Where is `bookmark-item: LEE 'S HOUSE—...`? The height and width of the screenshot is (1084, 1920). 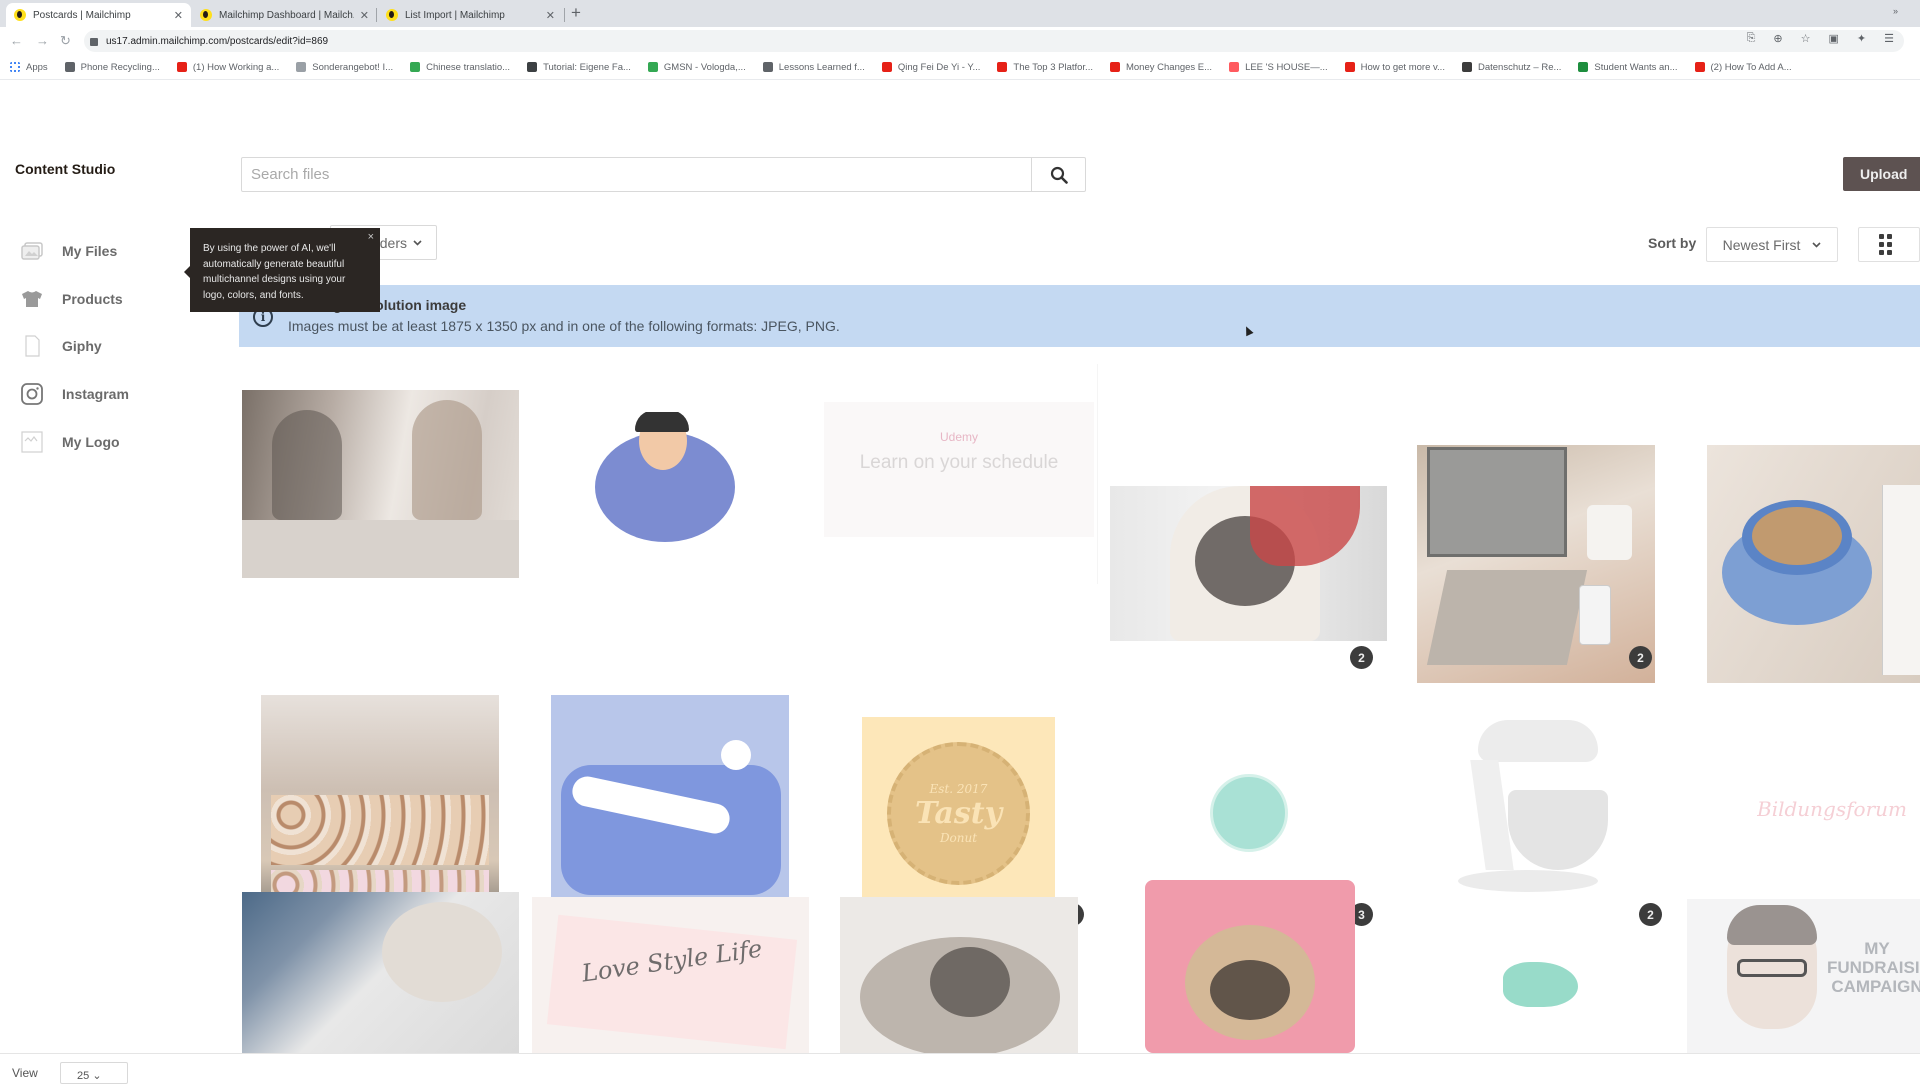 bookmark-item: LEE 'S HOUSE—... is located at coordinates (1278, 67).